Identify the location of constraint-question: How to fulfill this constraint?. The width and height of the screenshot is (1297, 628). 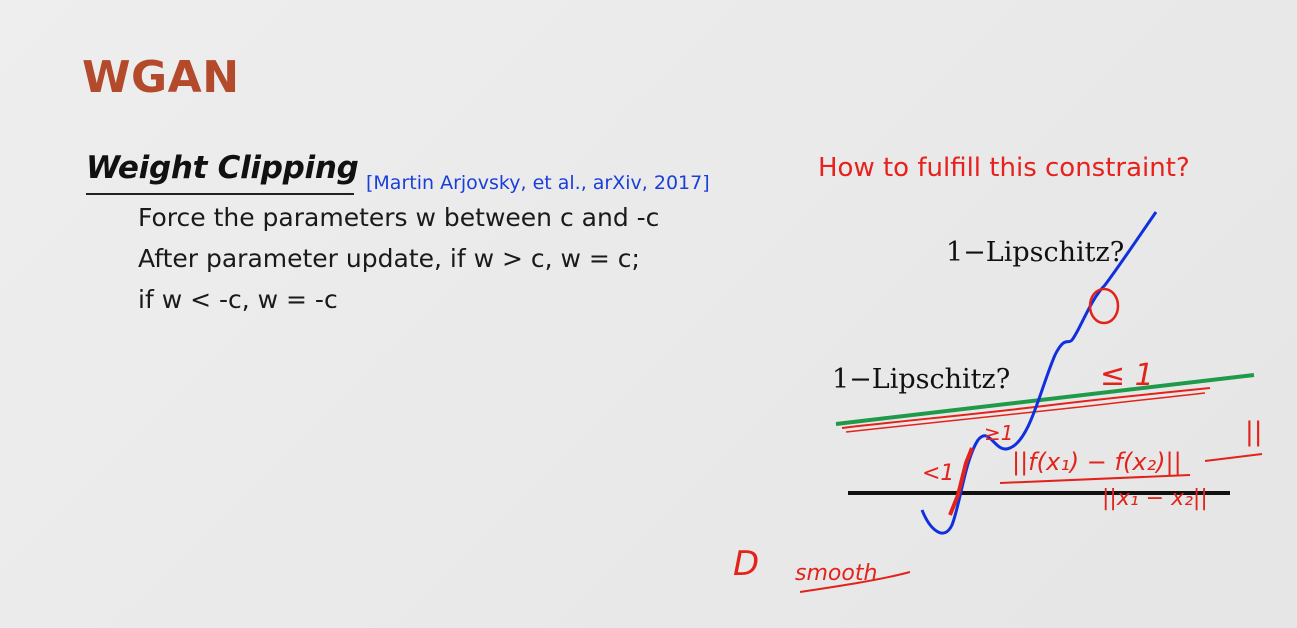
(1004, 168).